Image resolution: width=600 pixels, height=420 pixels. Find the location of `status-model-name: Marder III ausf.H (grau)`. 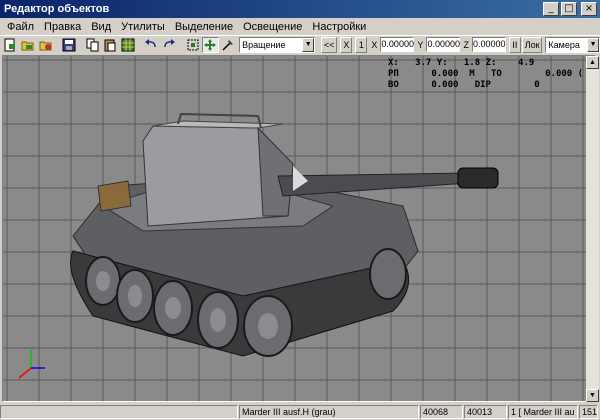

status-model-name: Marder III ausf.H (grau) is located at coordinates (329, 412).